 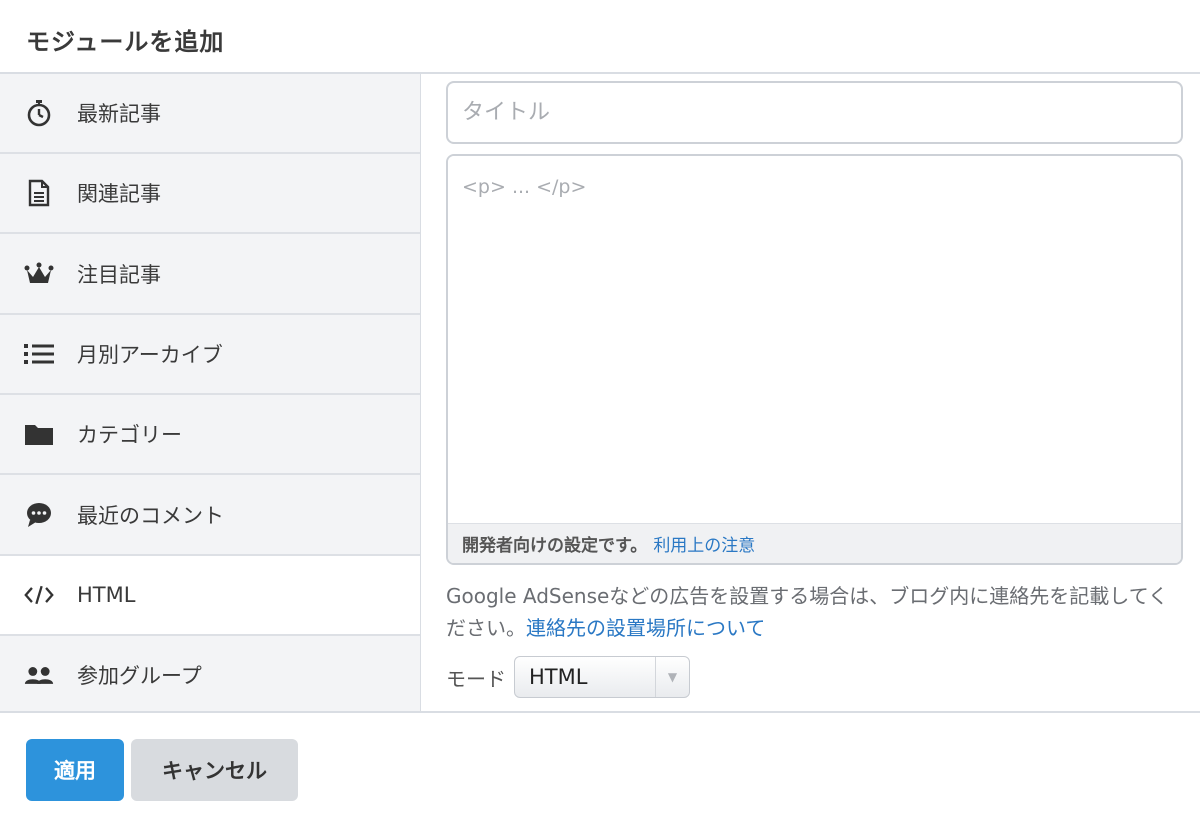 I want to click on sidebar-item-monthly-archive: 月別アーカイブ, so click(x=210, y=355).